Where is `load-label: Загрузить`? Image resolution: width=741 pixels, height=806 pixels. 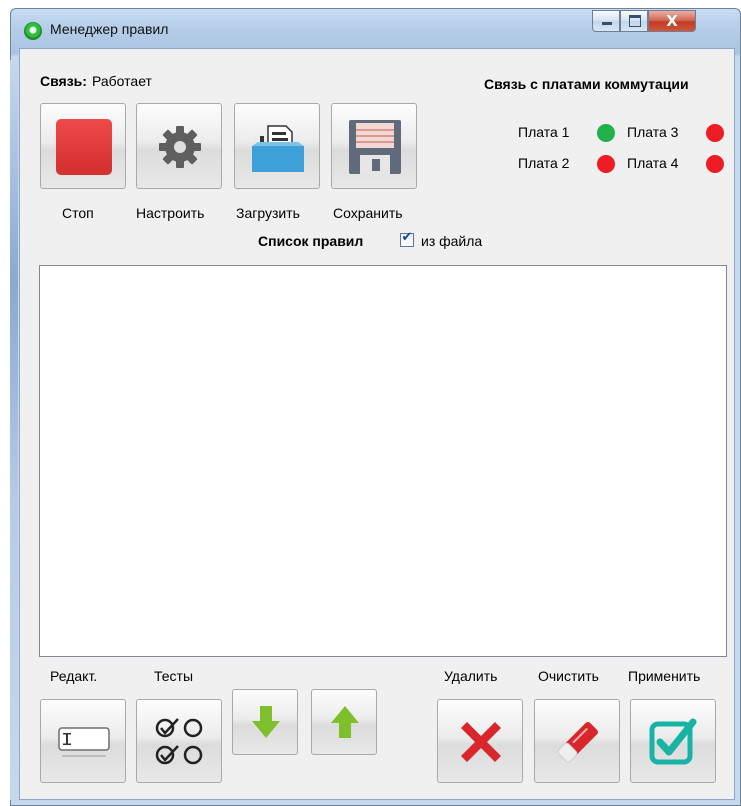 load-label: Загрузить is located at coordinates (268, 213).